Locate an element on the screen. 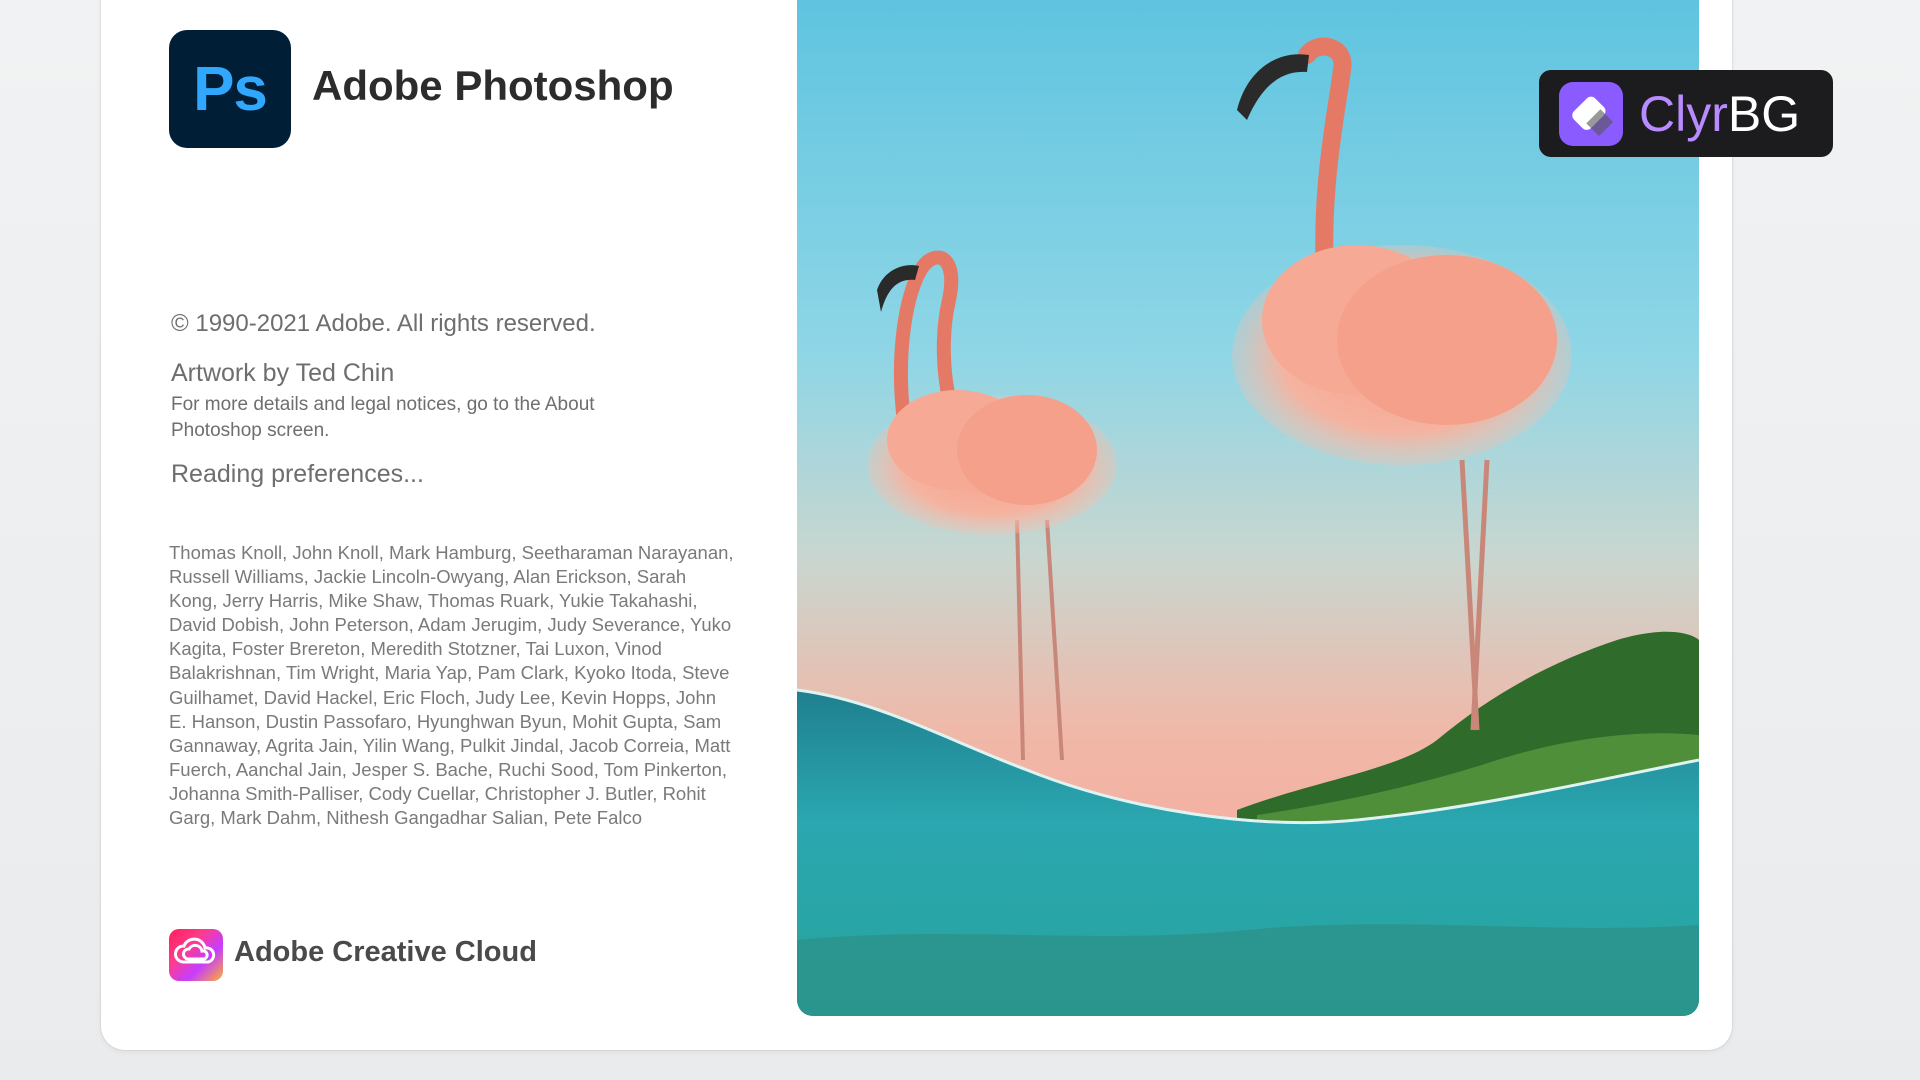 The height and width of the screenshot is (1080, 1920). photoshop-logo-text: Ps is located at coordinates (230, 89).